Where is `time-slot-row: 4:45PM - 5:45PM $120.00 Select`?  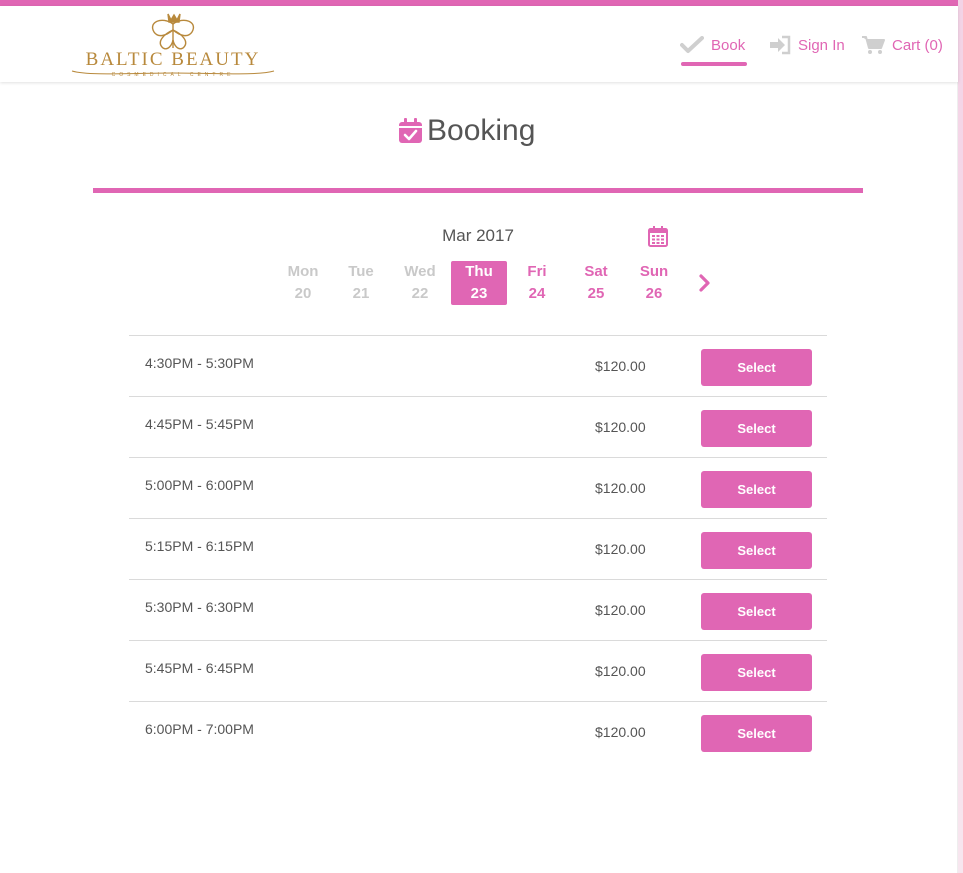
time-slot-row: 4:45PM - 5:45PM $120.00 Select is located at coordinates (478, 426).